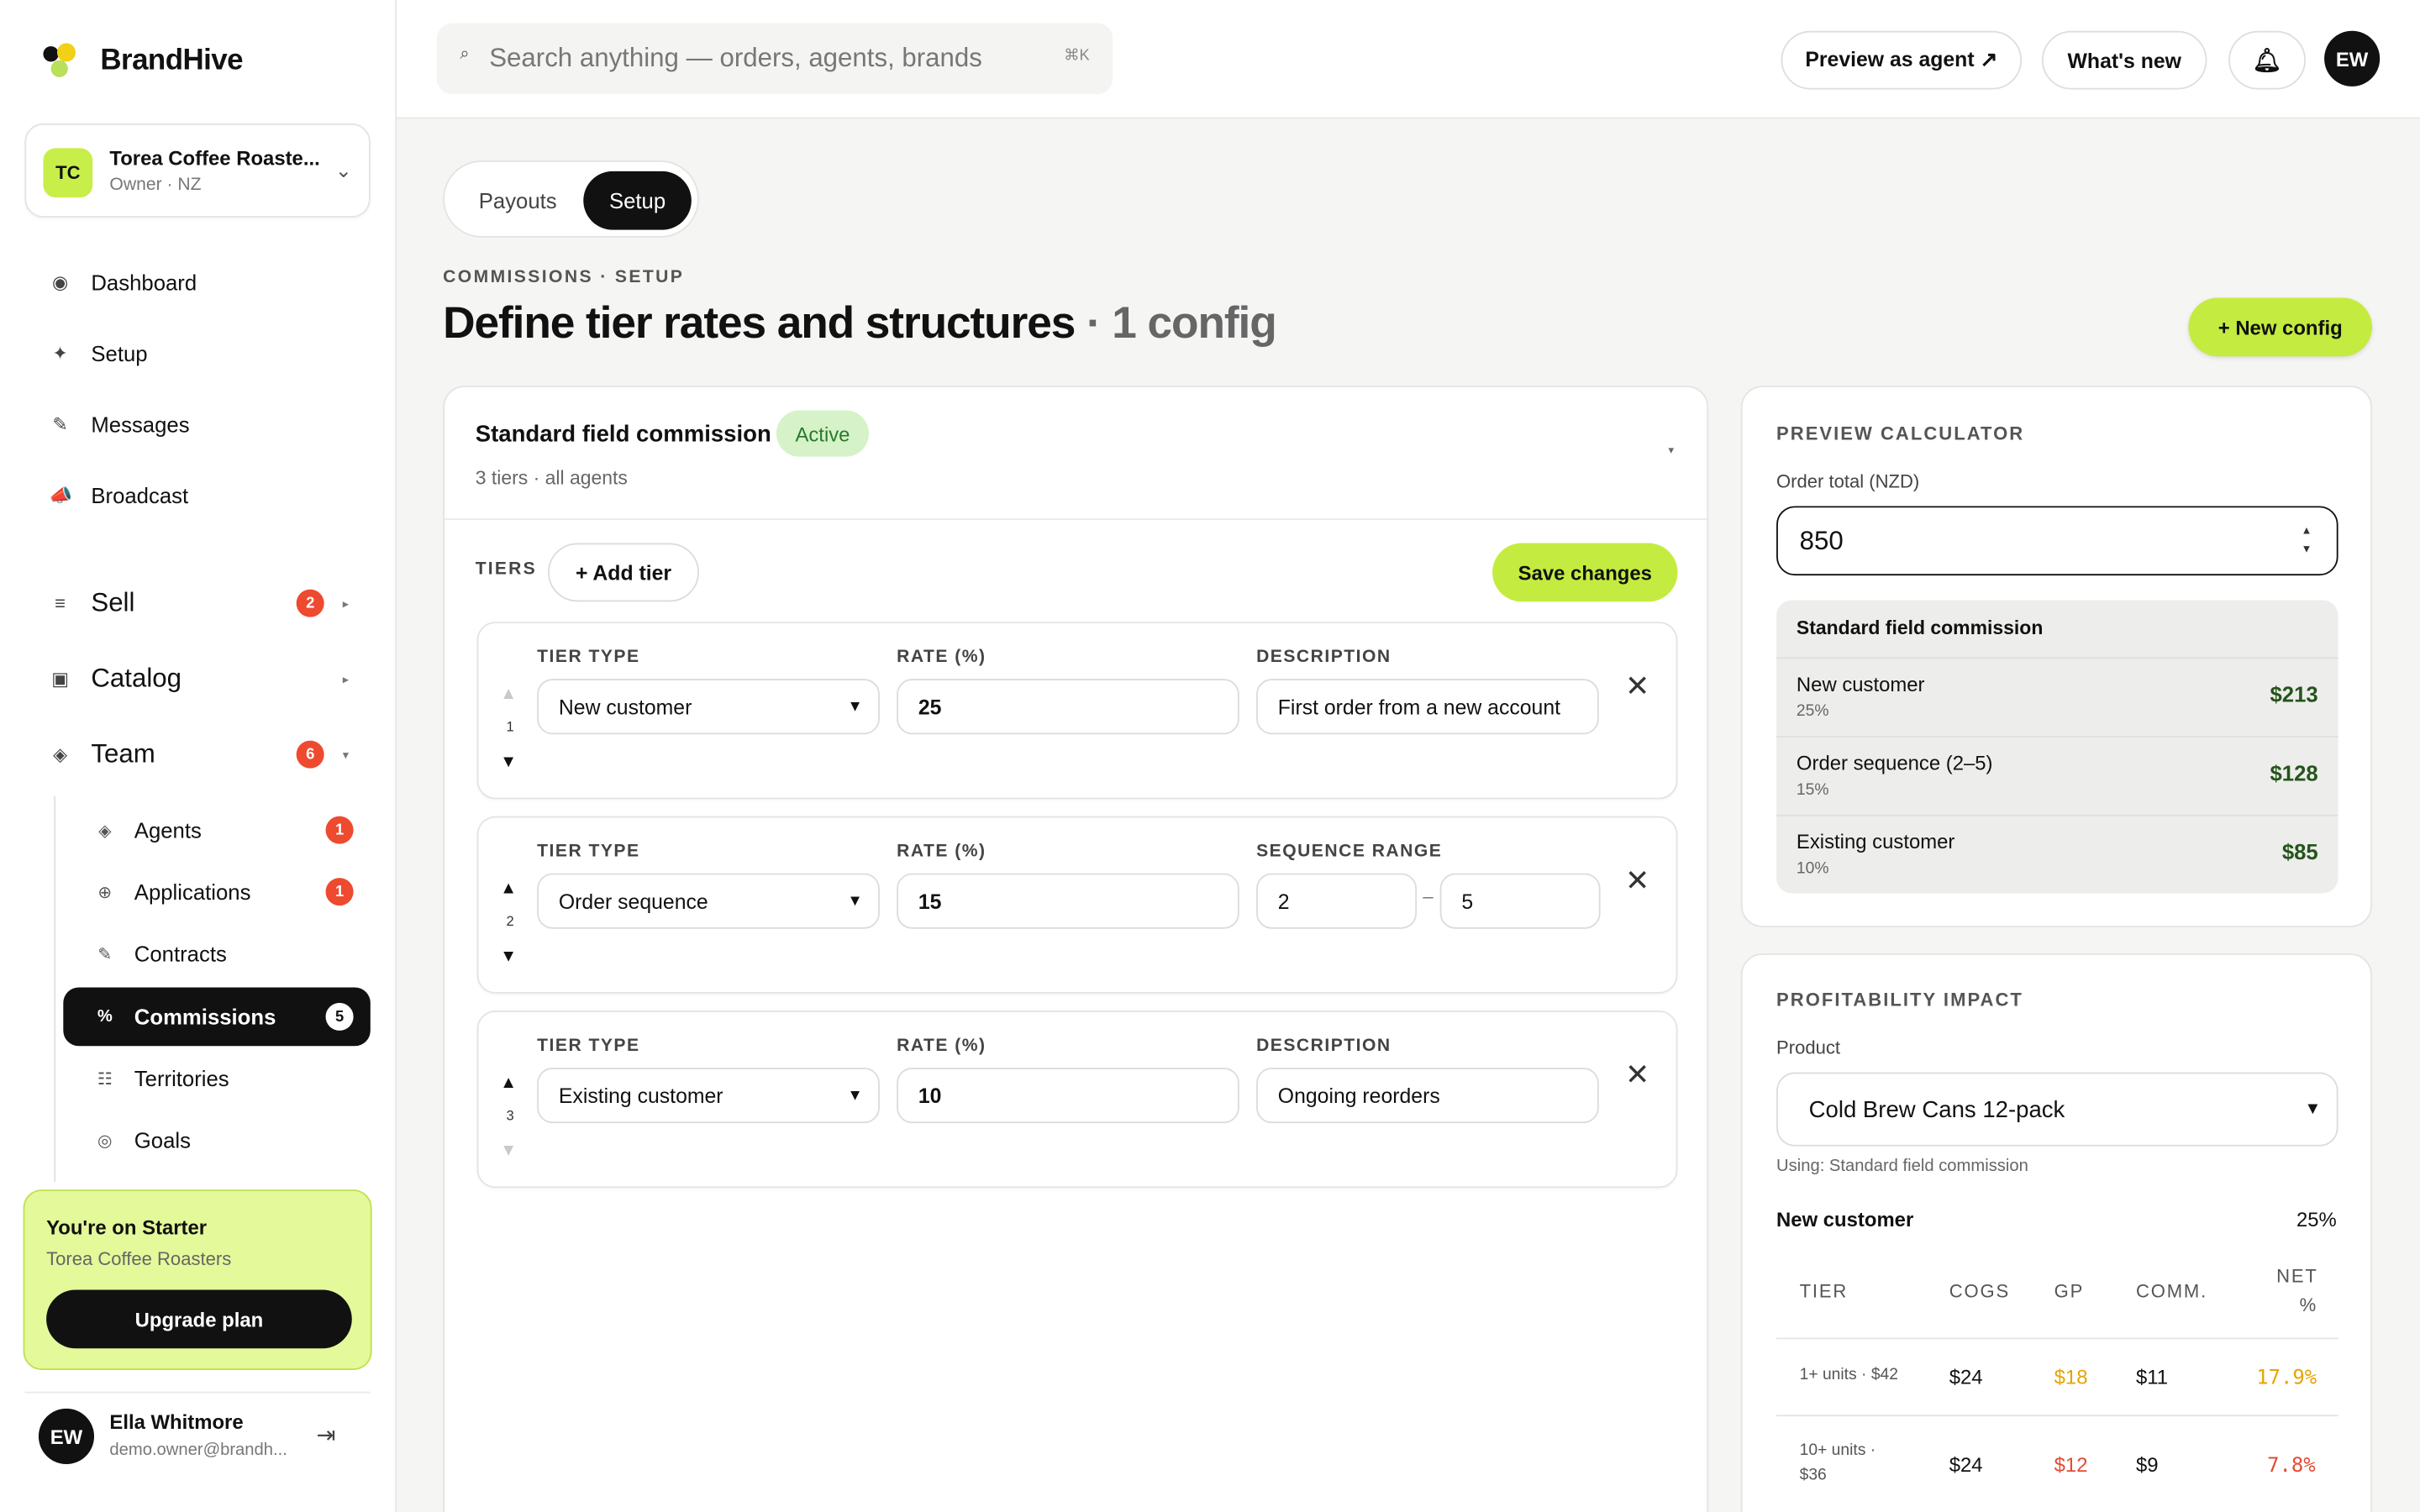 This screenshot has height=1512, width=2420. Describe the element at coordinates (708, 707) in the screenshot. I see `tier-type-select: New customer ▼` at that location.